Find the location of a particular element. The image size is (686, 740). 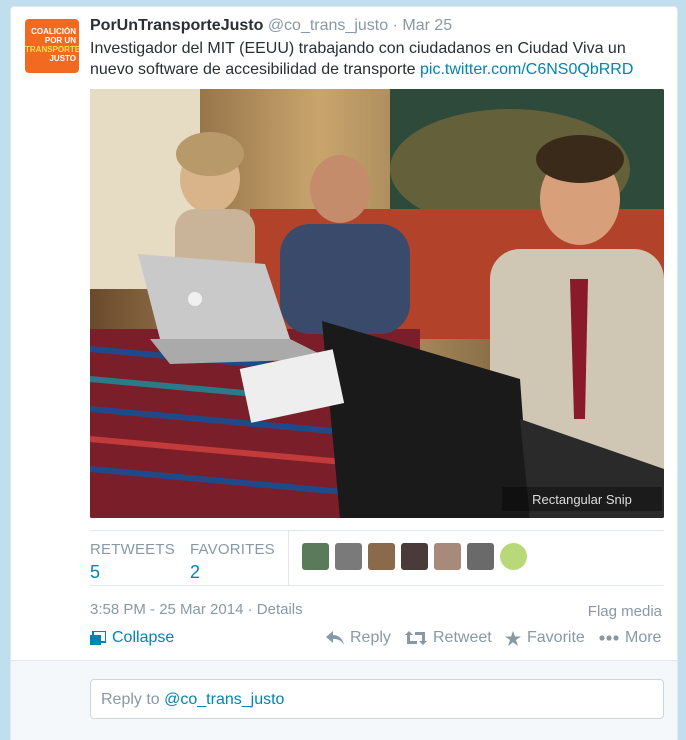

reply-button: Reply is located at coordinates (358, 638).